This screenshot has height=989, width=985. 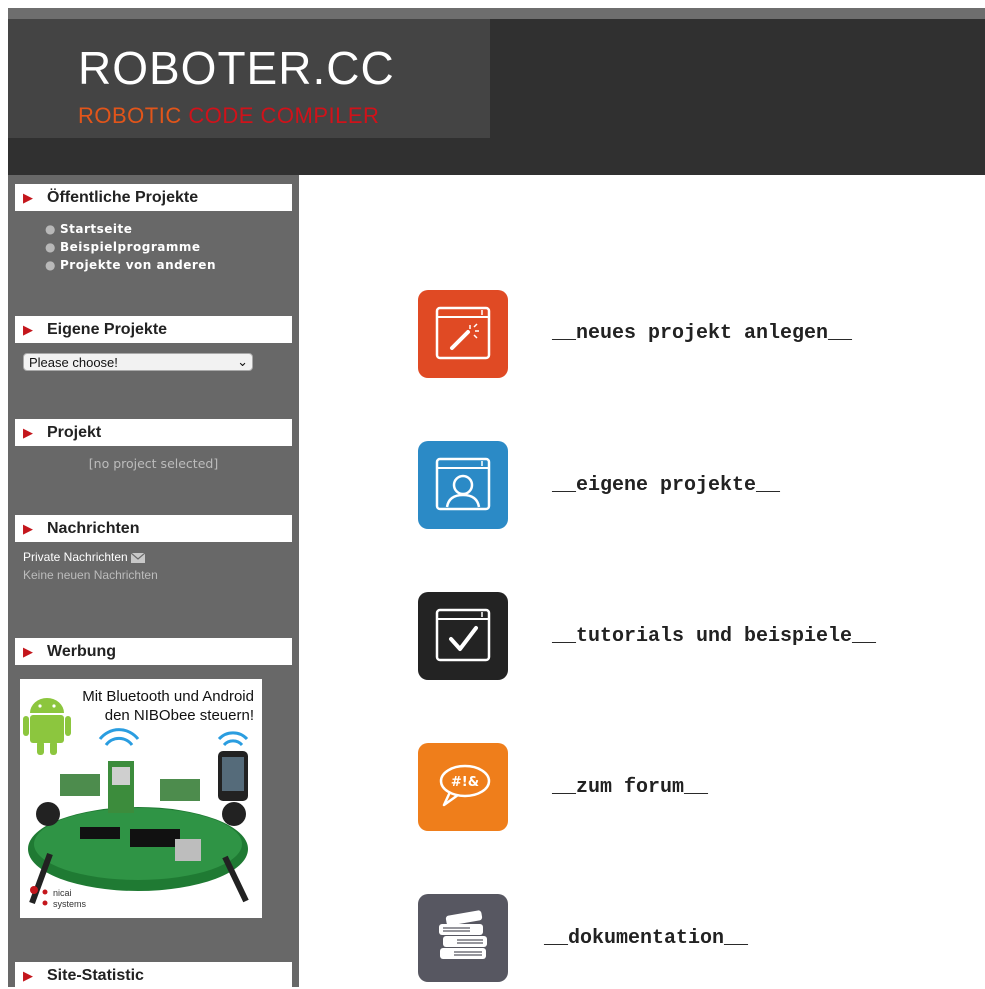 I want to click on sidebar-heading-own-projects: ▶ Eigene Projekte, so click(x=153, y=329).